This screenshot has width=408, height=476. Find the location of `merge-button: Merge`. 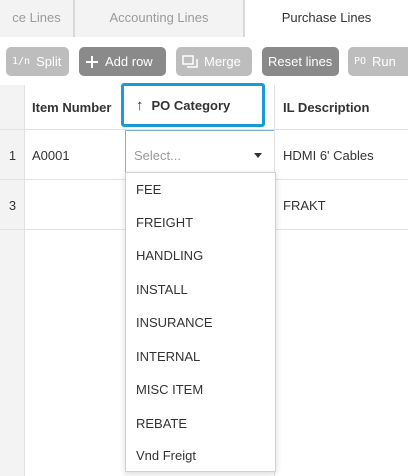

merge-button: Merge is located at coordinates (214, 61).